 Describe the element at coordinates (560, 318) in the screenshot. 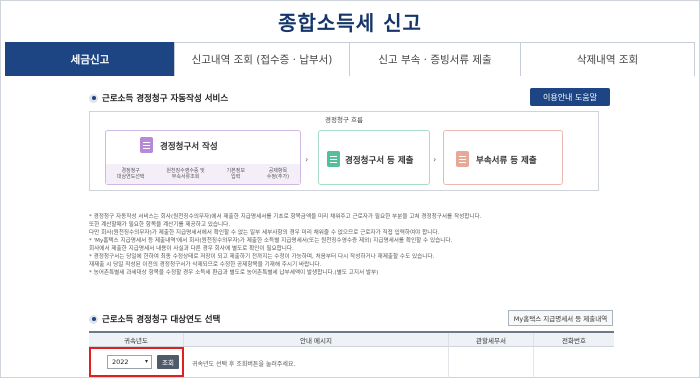

I see `hometax-submission-button: My홈택스 지급명세서 등 제출내역` at that location.